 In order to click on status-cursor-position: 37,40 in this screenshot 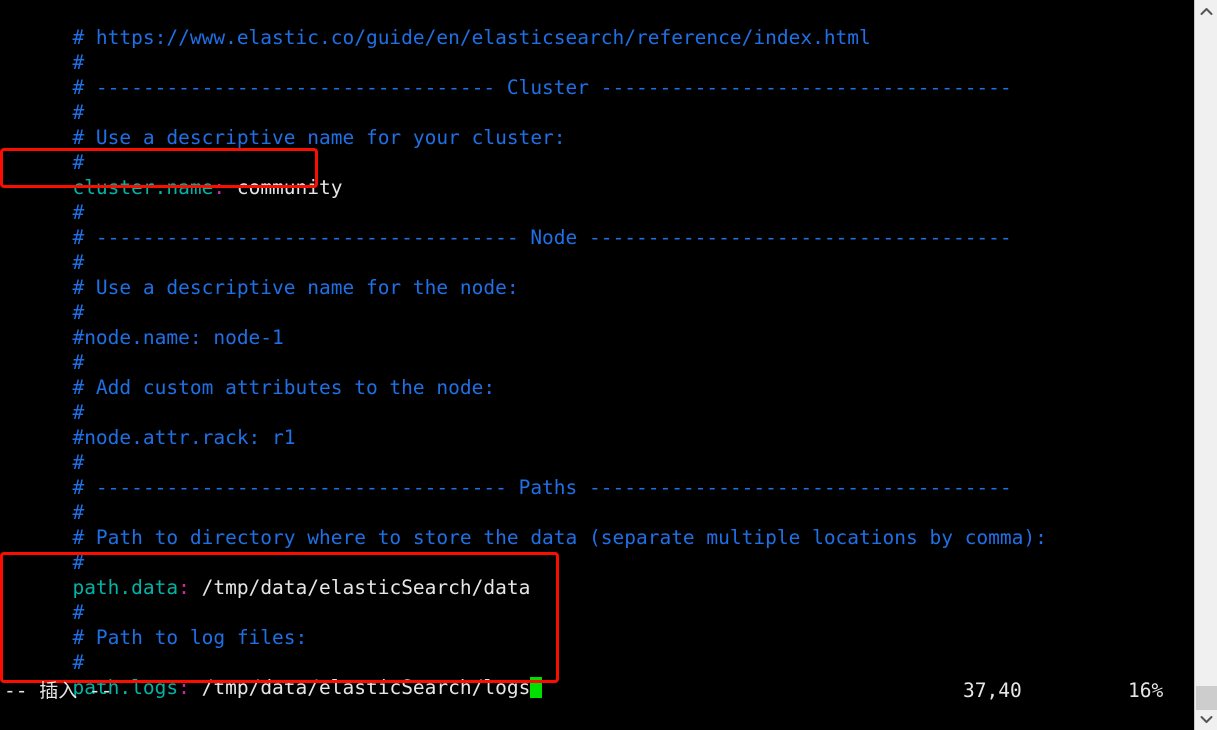, I will do `click(992, 690)`.